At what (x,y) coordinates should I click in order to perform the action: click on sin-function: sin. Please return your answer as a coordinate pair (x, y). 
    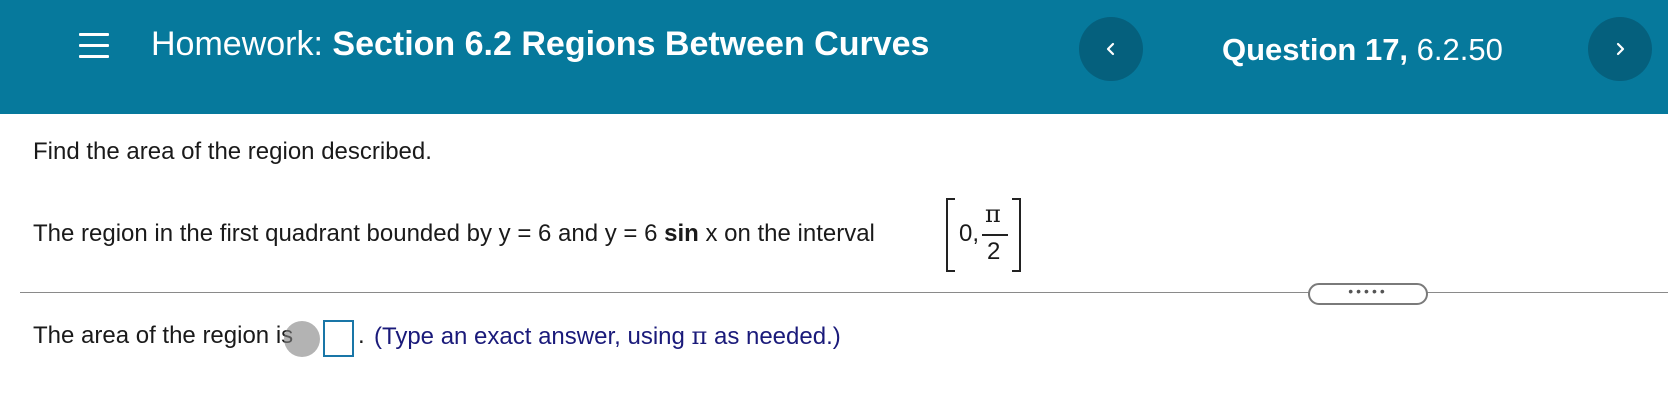
    Looking at the image, I should click on (681, 233).